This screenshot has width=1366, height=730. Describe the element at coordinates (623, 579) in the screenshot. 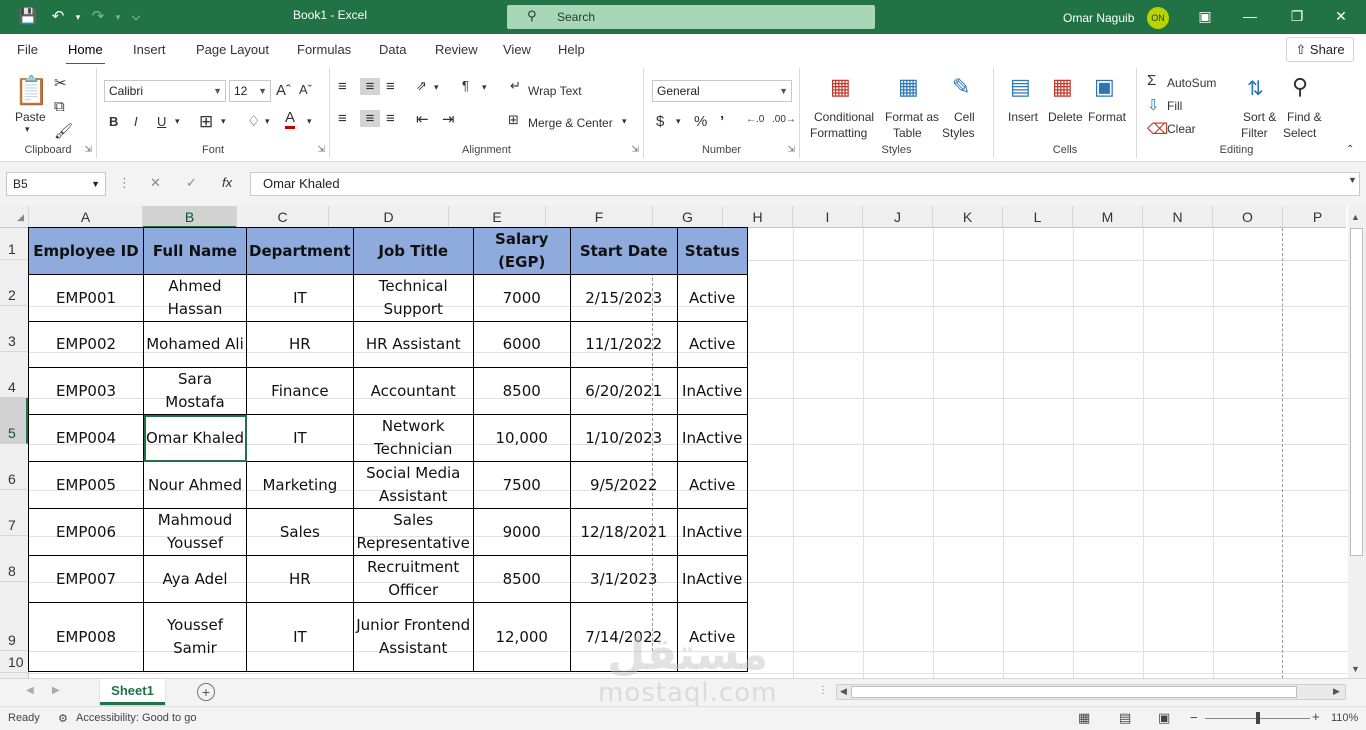

I see `cell: 3/1/2023` at that location.